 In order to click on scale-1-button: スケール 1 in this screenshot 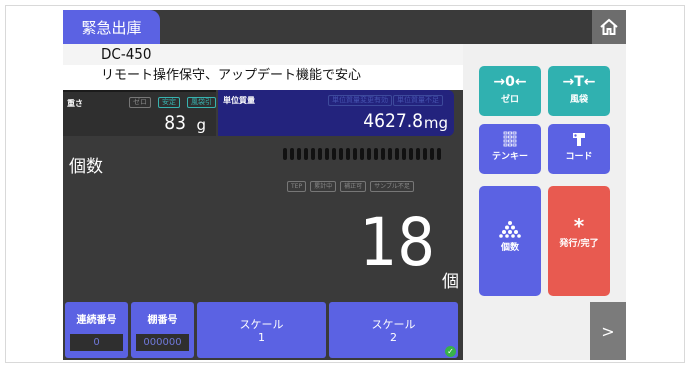, I will do `click(261, 330)`.